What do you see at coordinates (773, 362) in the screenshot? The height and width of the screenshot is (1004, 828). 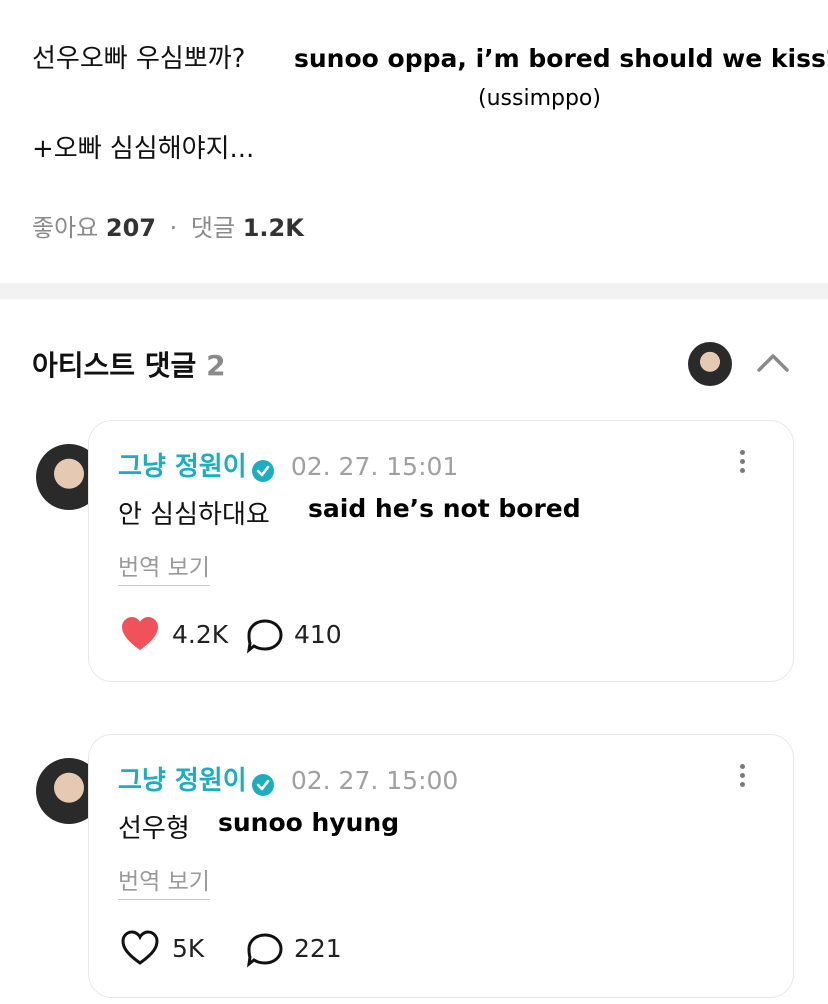 I see `chevron-up-icon` at bounding box center [773, 362].